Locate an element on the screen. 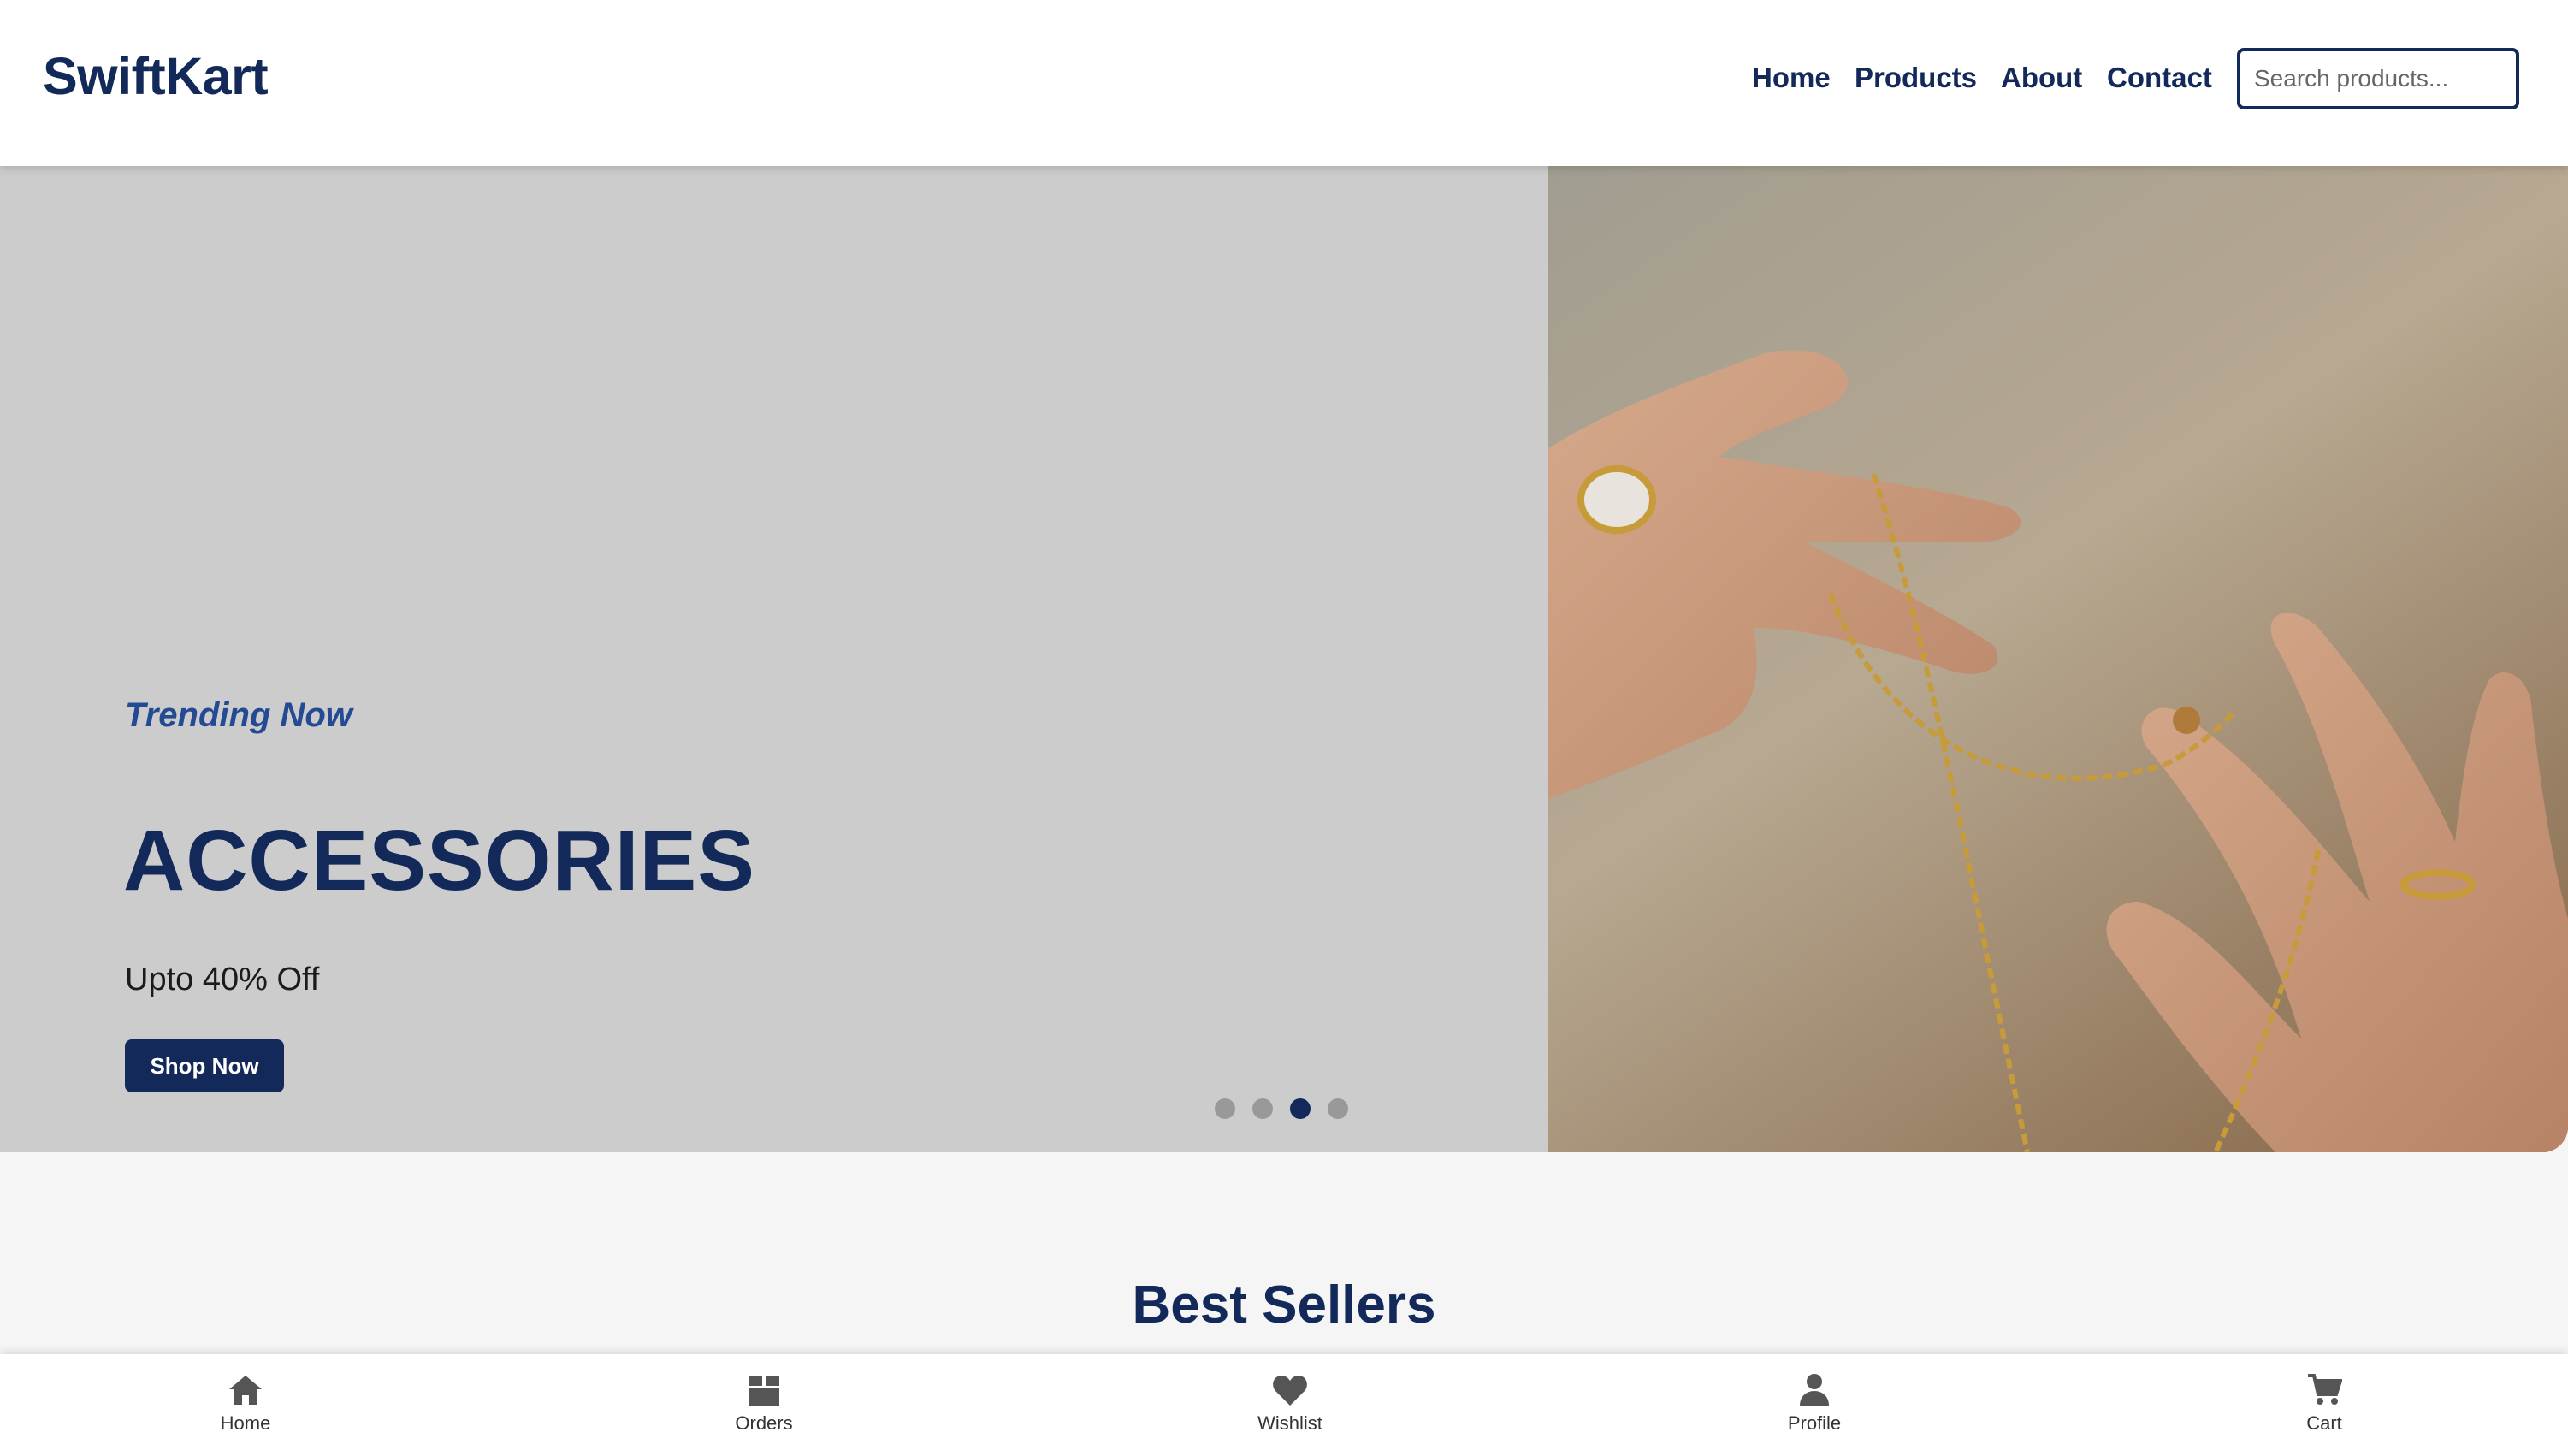 The image size is (2568, 1456). search-input is located at coordinates (2378, 78).